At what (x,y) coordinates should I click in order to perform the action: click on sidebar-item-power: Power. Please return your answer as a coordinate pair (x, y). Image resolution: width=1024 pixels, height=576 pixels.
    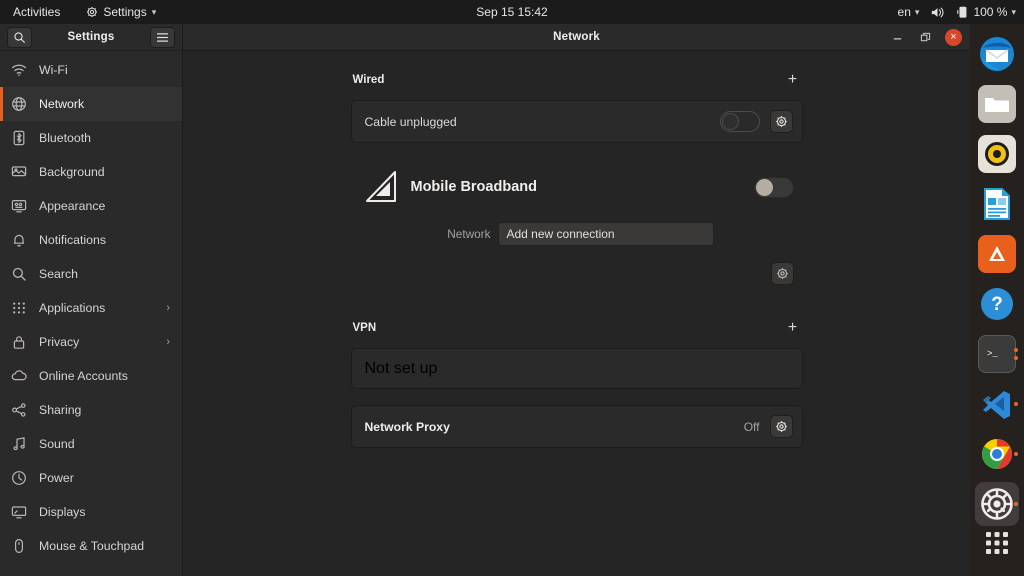
    Looking at the image, I should click on (91, 478).